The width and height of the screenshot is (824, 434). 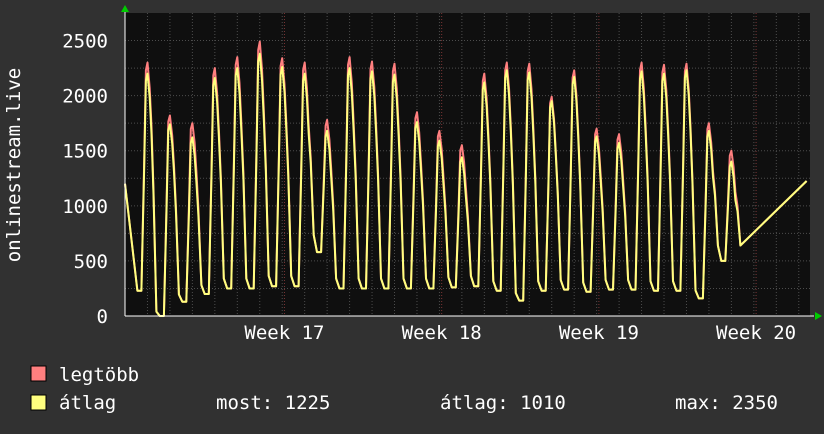 What do you see at coordinates (99, 375) in the screenshot?
I see `legend-label-max: legtöbb` at bounding box center [99, 375].